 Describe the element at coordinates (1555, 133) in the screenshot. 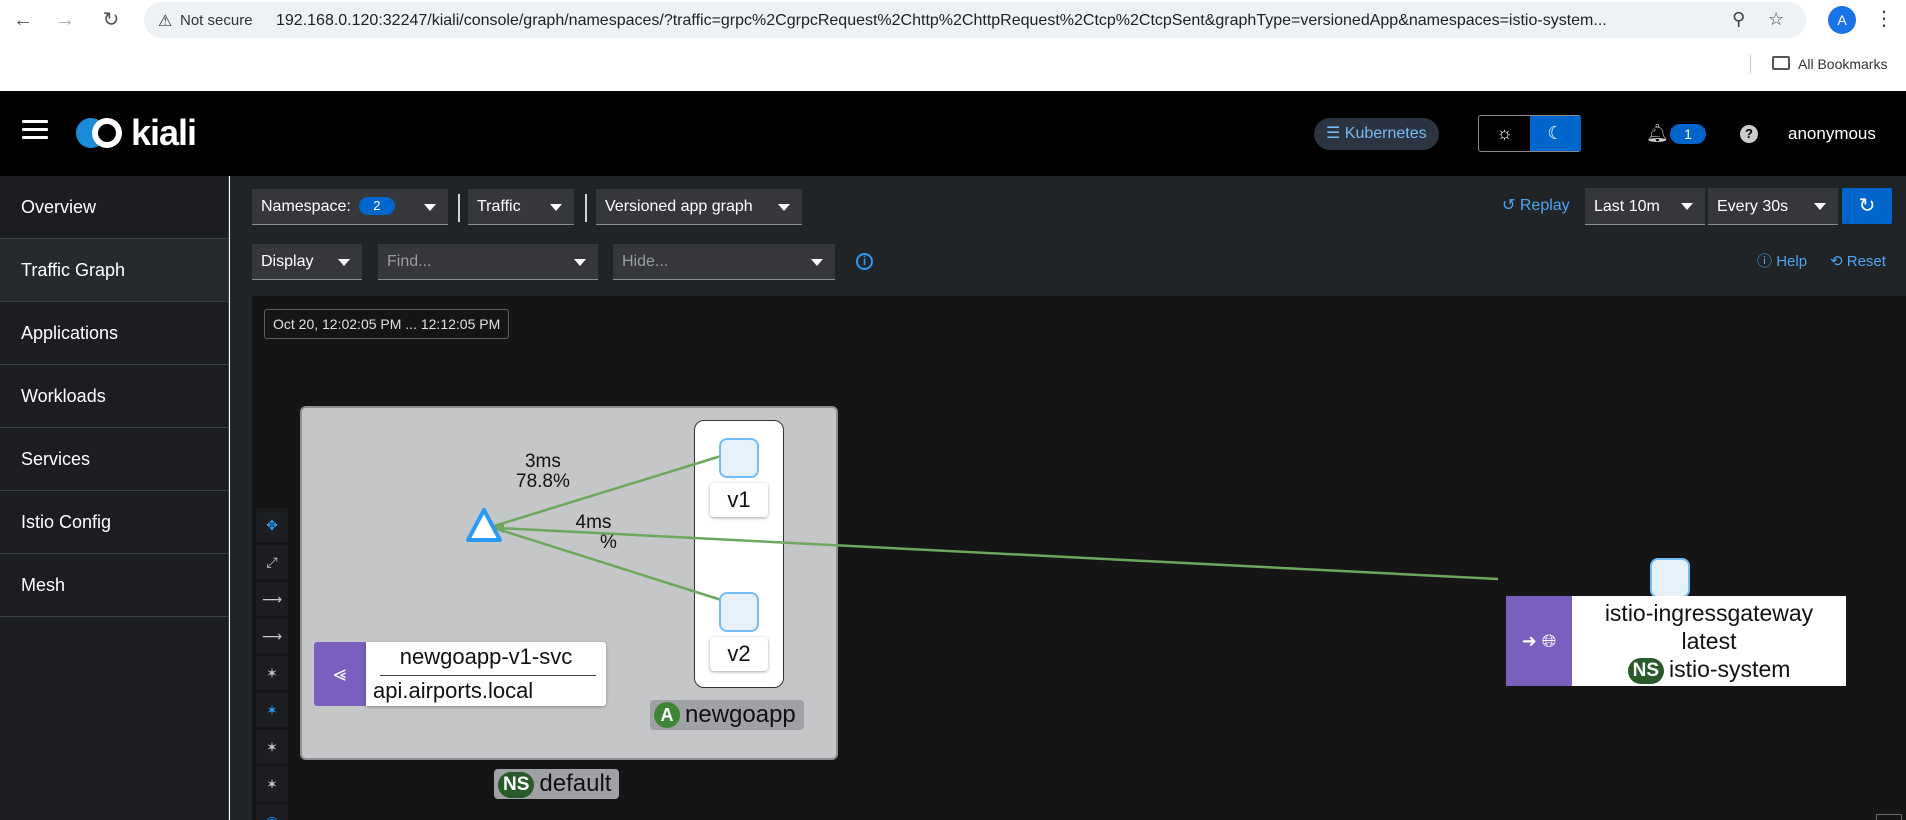

I see `dark-theme-moon-icon: ☾` at that location.